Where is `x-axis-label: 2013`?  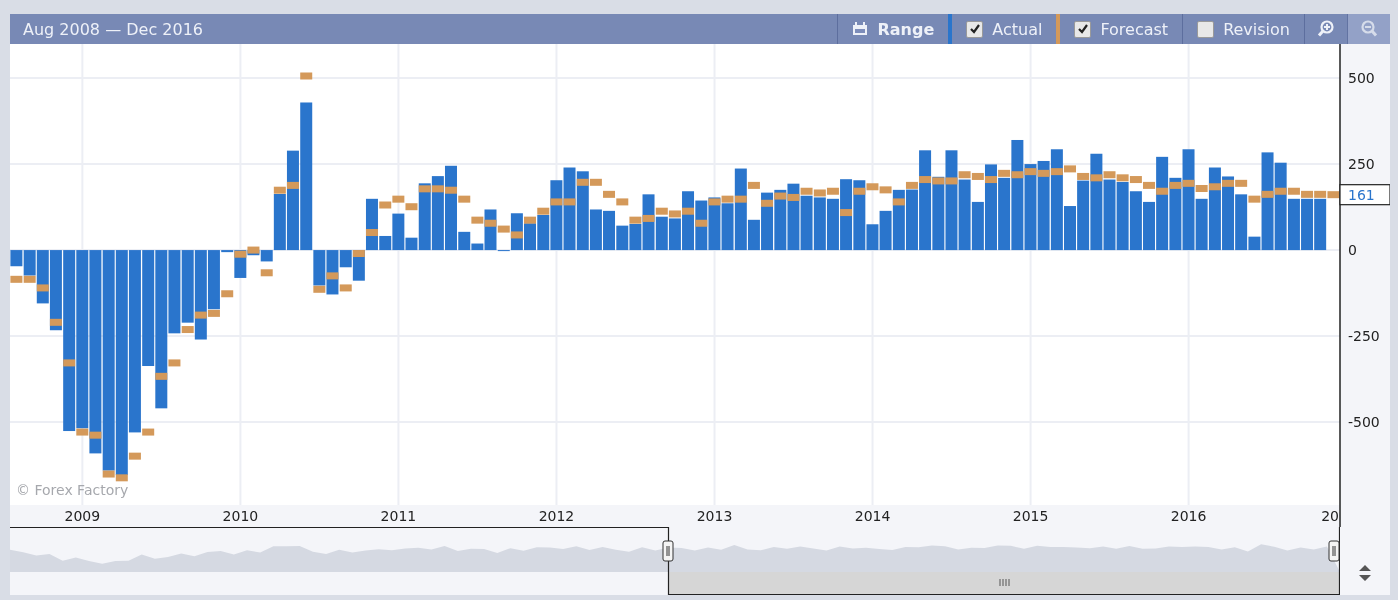
x-axis-label: 2013 is located at coordinates (714, 516).